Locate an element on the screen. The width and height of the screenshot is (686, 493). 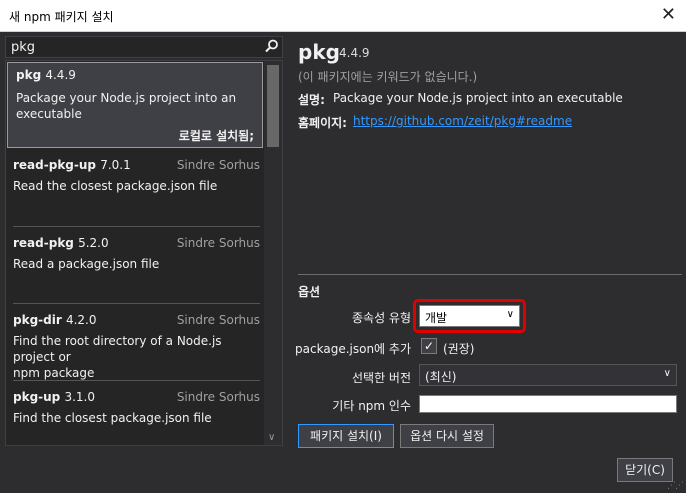
add-to-package-json-checkbox: ✓ is located at coordinates (429, 346).